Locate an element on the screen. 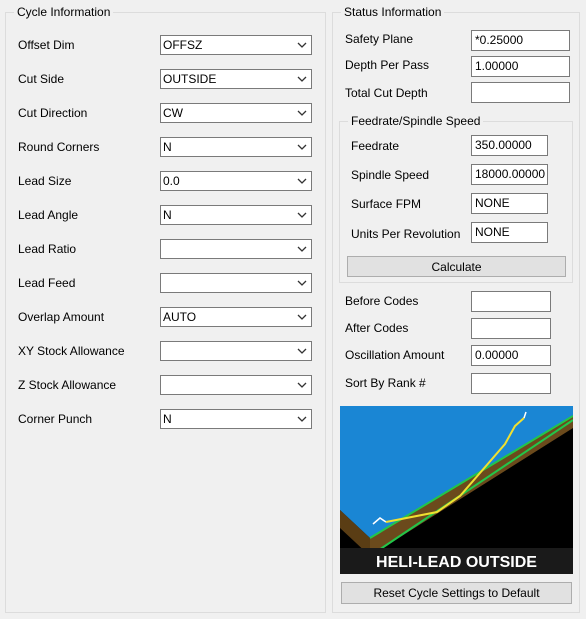 This screenshot has width=586, height=619. spindle-speed-label: Spindle Speed is located at coordinates (390, 175).